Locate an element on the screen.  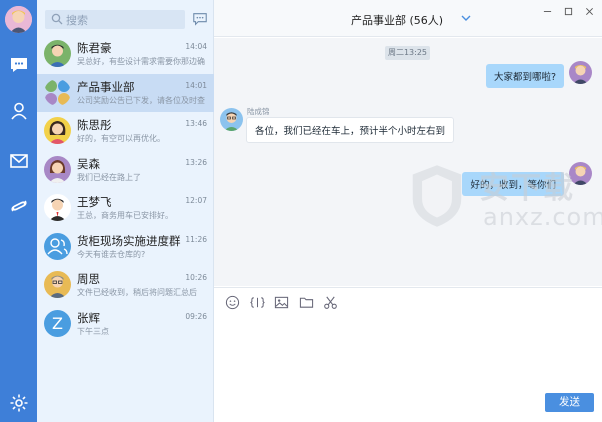
conversation-avatar: Z is located at coordinates (57, 323).